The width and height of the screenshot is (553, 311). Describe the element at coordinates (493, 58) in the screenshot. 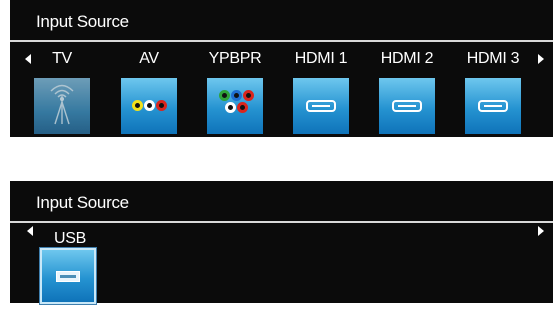

I see `source-label-hdmi-3: HDMI 3` at that location.